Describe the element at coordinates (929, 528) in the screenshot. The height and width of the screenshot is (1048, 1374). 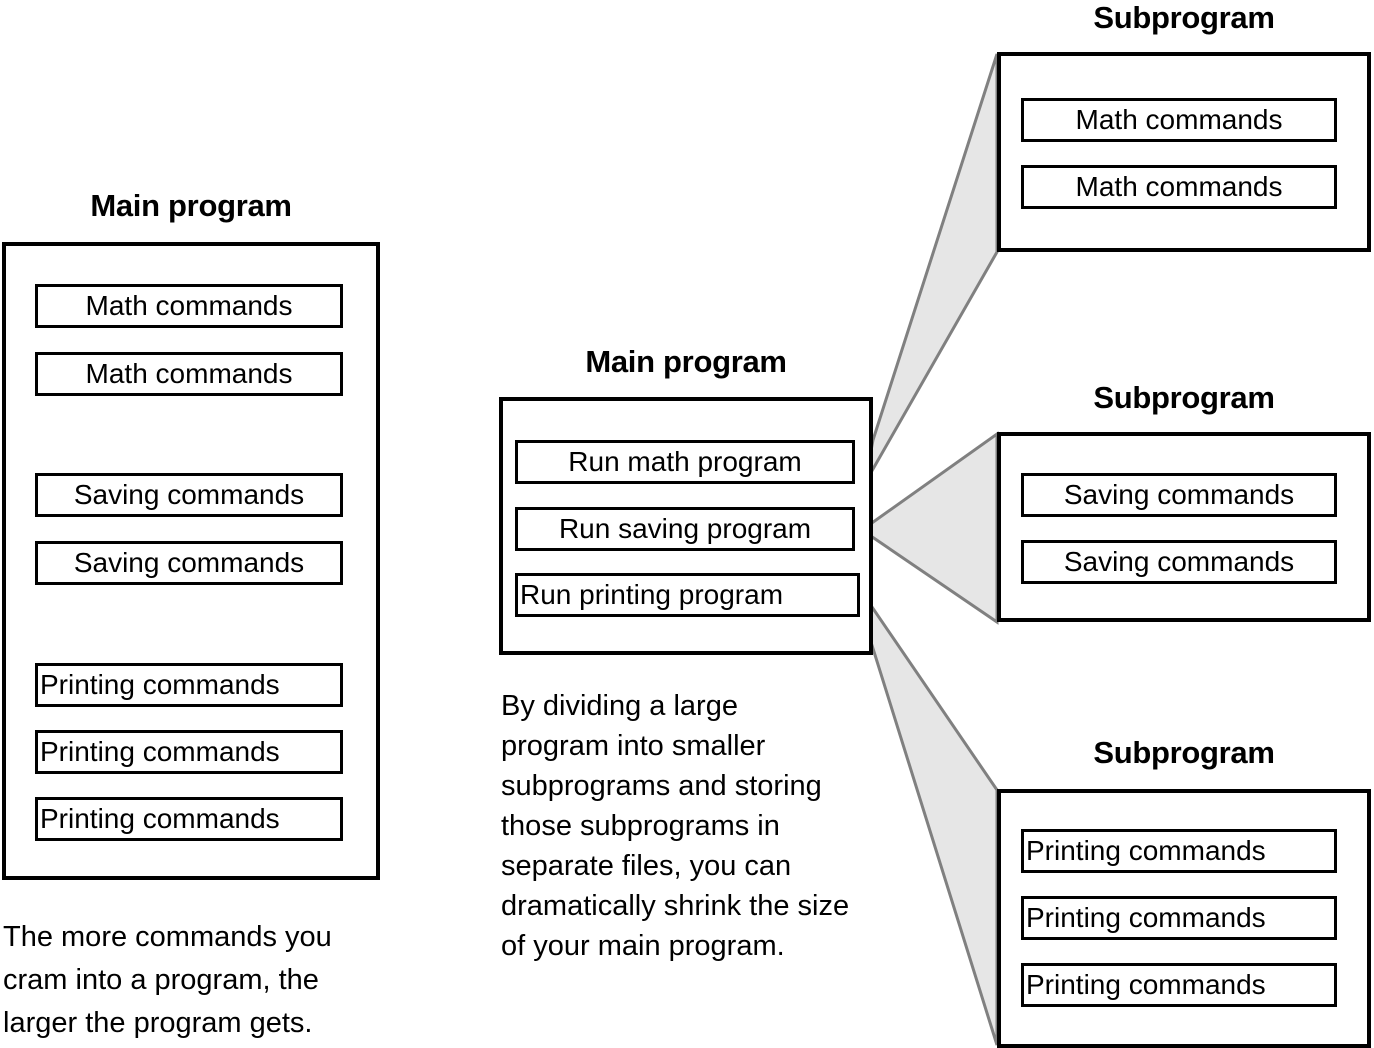
I see `connector-wedge-saving` at that location.